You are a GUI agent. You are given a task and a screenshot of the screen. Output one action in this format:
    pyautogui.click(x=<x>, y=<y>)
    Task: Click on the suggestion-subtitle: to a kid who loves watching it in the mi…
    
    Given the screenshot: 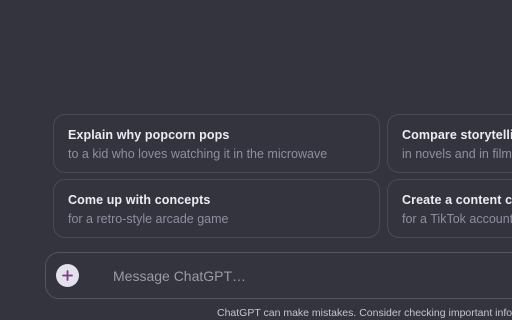 What is the action you would take?
    pyautogui.click(x=198, y=154)
    